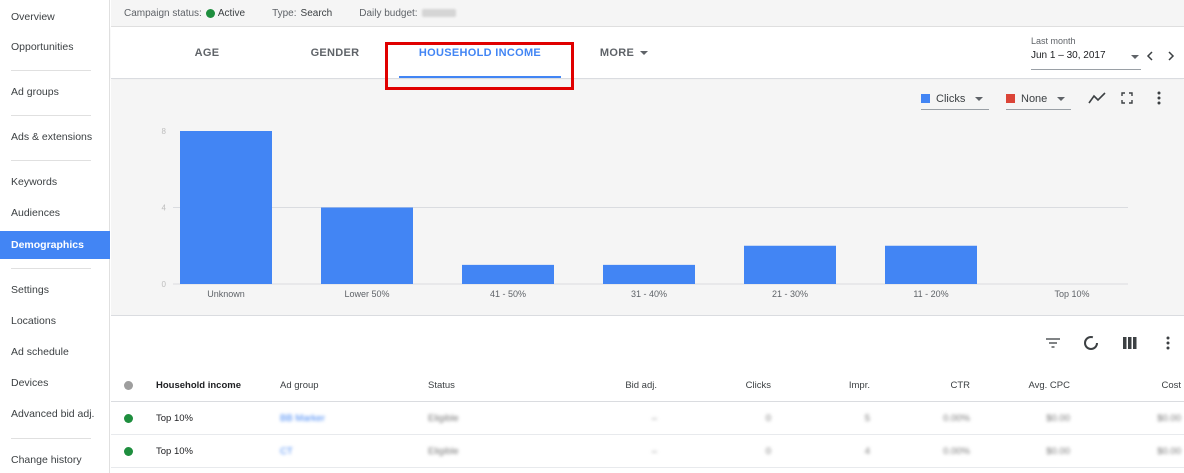 The width and height of the screenshot is (1184, 473). I want to click on metric-2-swatch, so click(1010, 98).